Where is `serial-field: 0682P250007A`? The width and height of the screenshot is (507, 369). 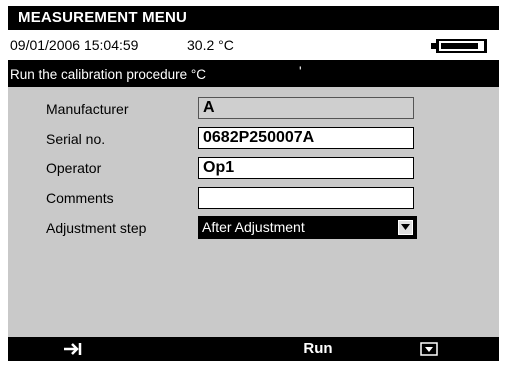 serial-field: 0682P250007A is located at coordinates (306, 138).